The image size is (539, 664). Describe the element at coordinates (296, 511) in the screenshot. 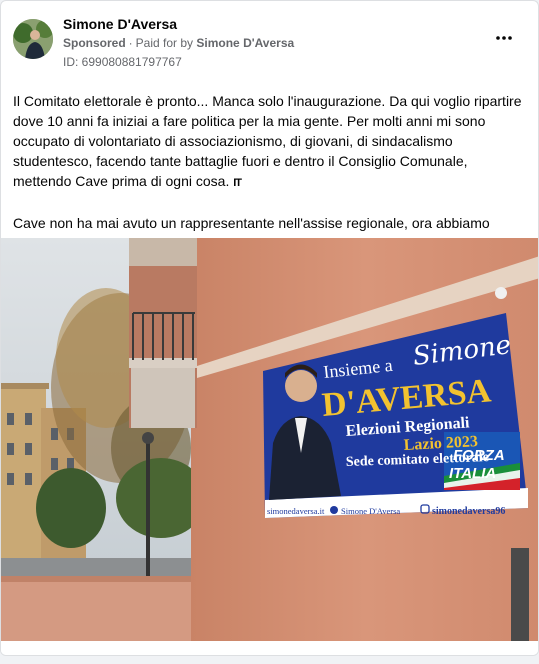

I see `banner-site: simonedaversa.it` at that location.